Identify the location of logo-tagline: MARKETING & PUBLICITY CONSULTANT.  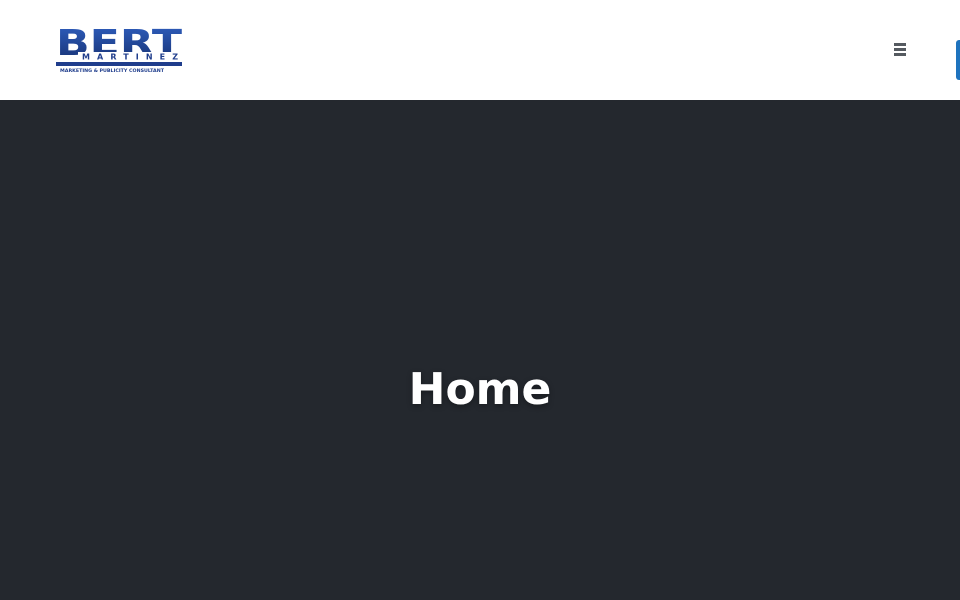
(112, 70).